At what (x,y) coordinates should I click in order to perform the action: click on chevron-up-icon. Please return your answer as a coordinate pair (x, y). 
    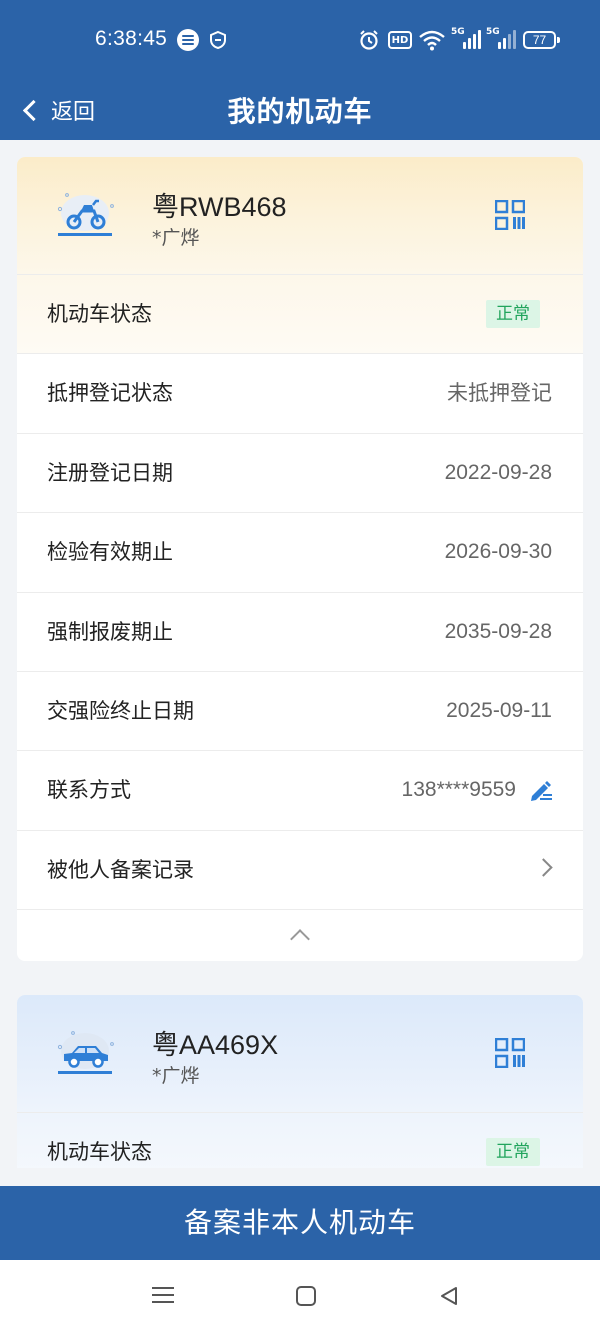
    Looking at the image, I should click on (300, 939).